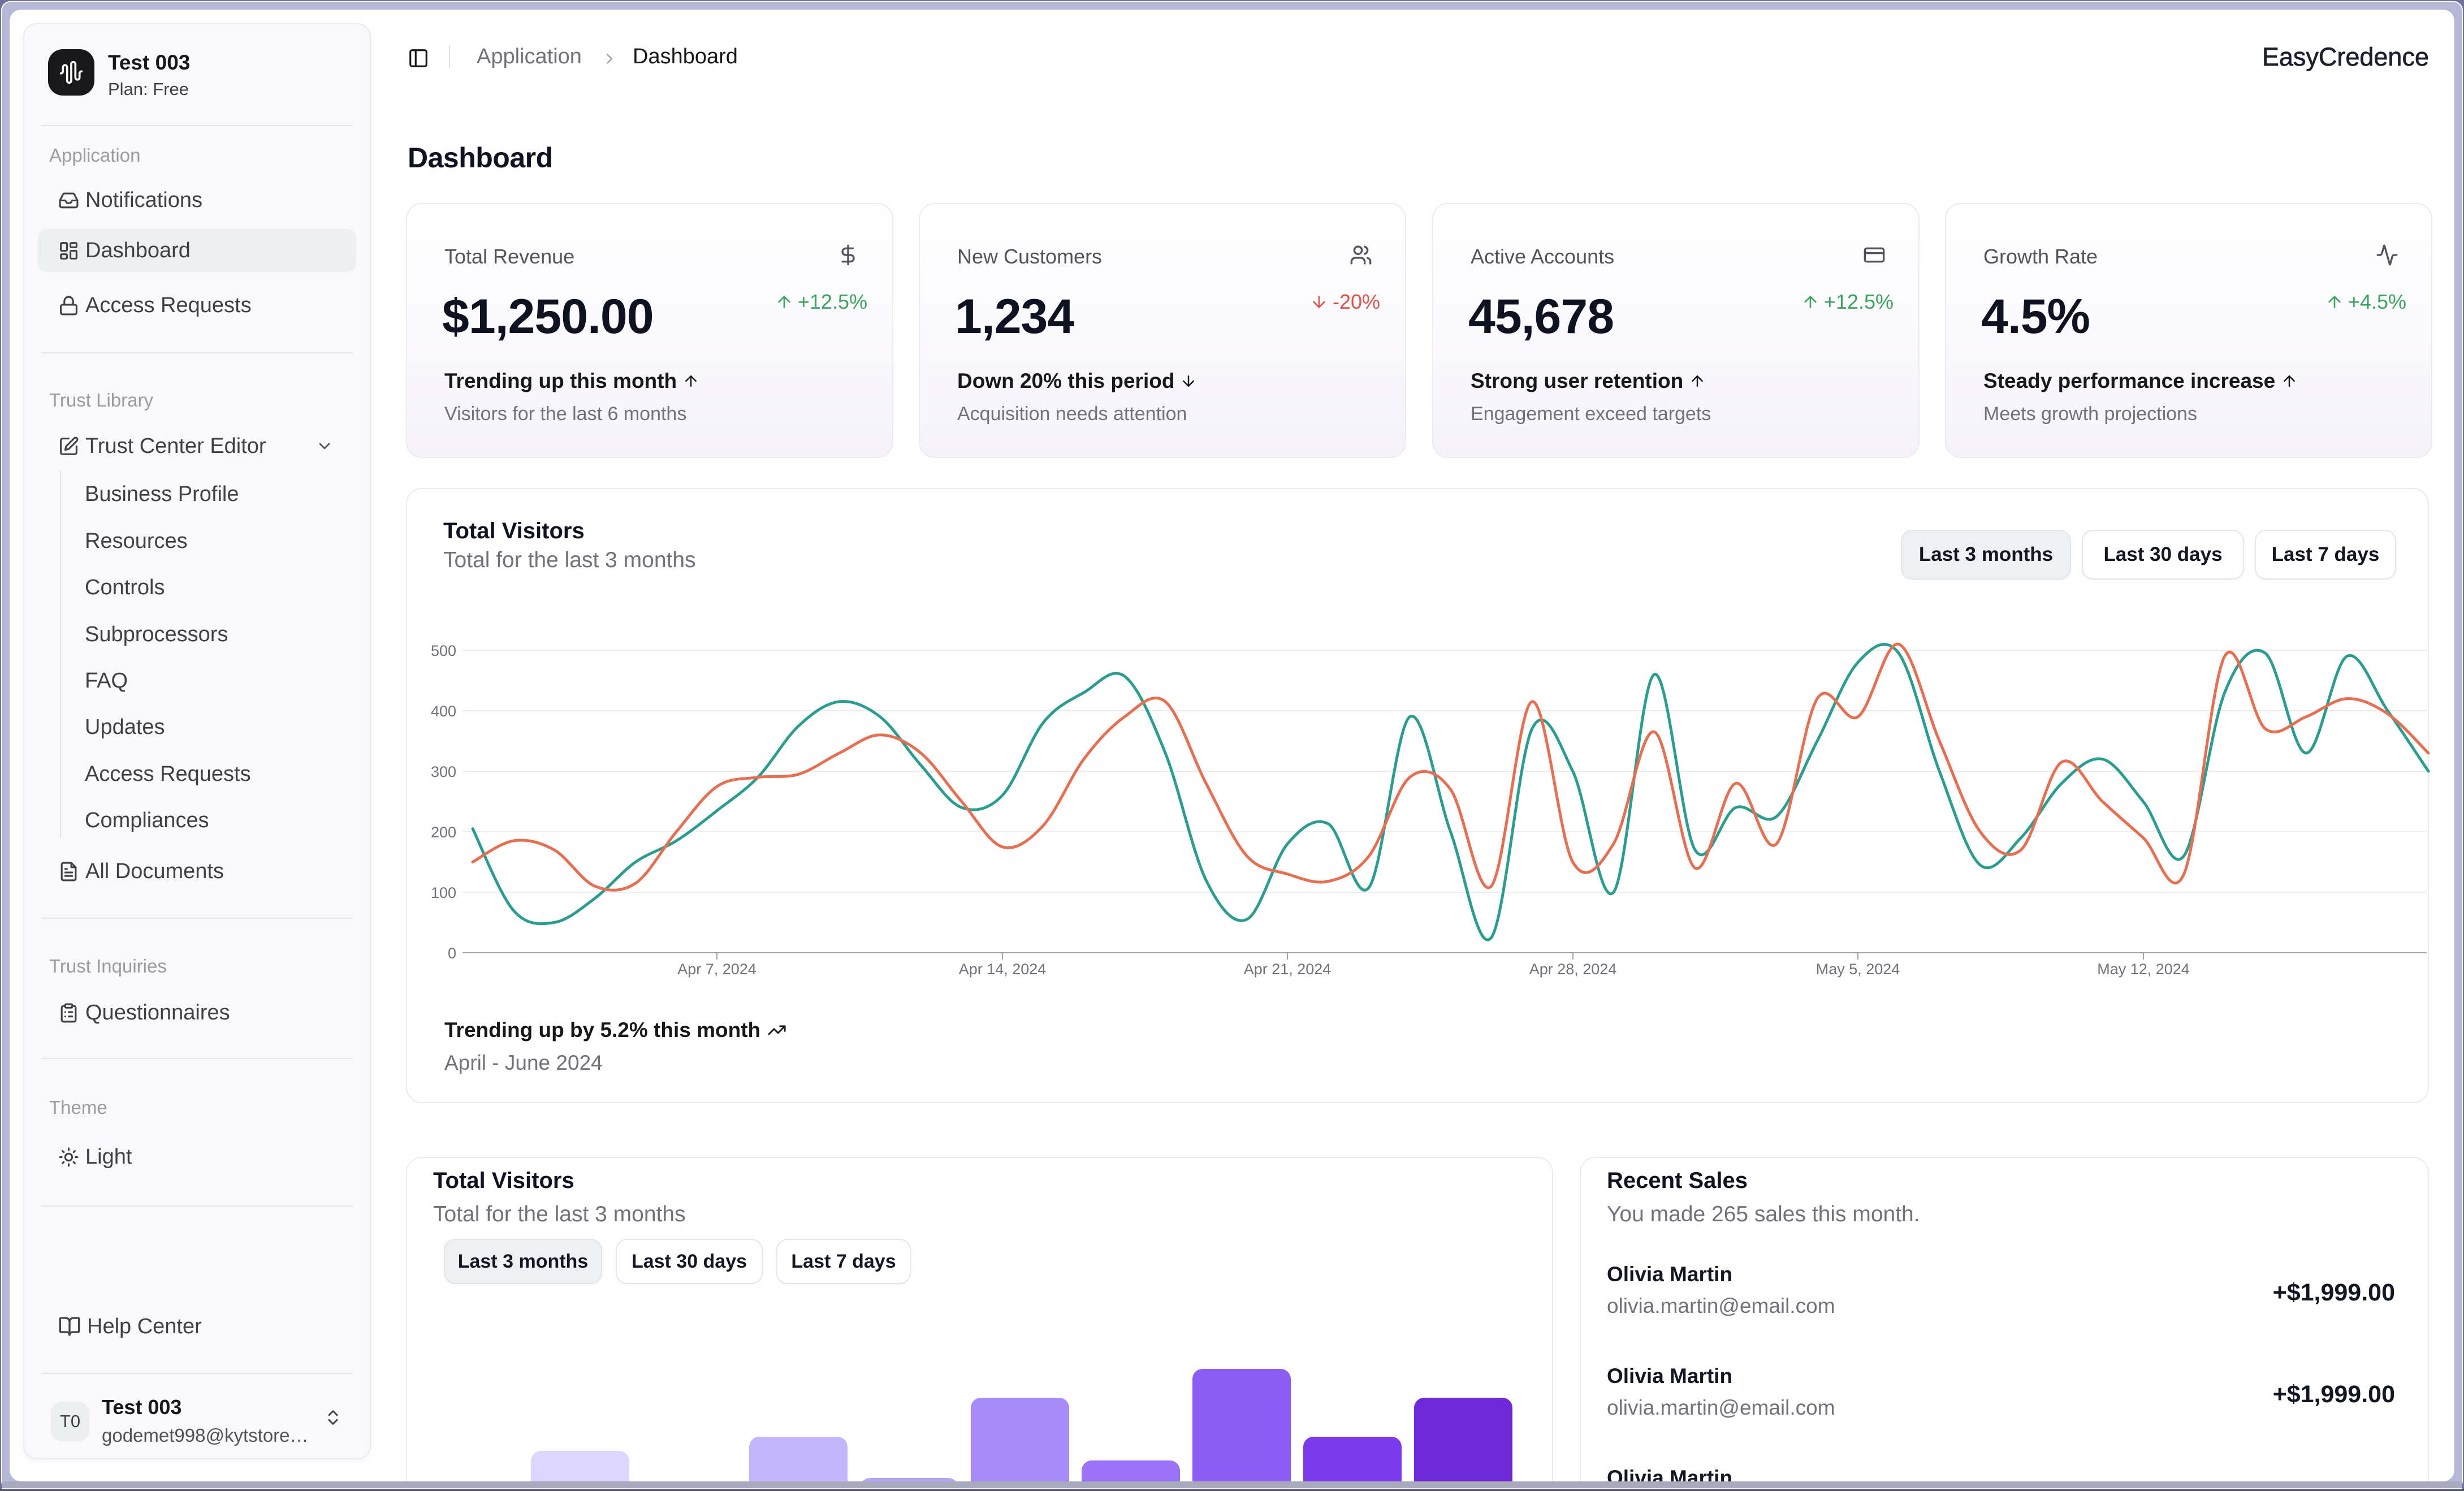  I want to click on svg-text: 500, so click(443, 651).